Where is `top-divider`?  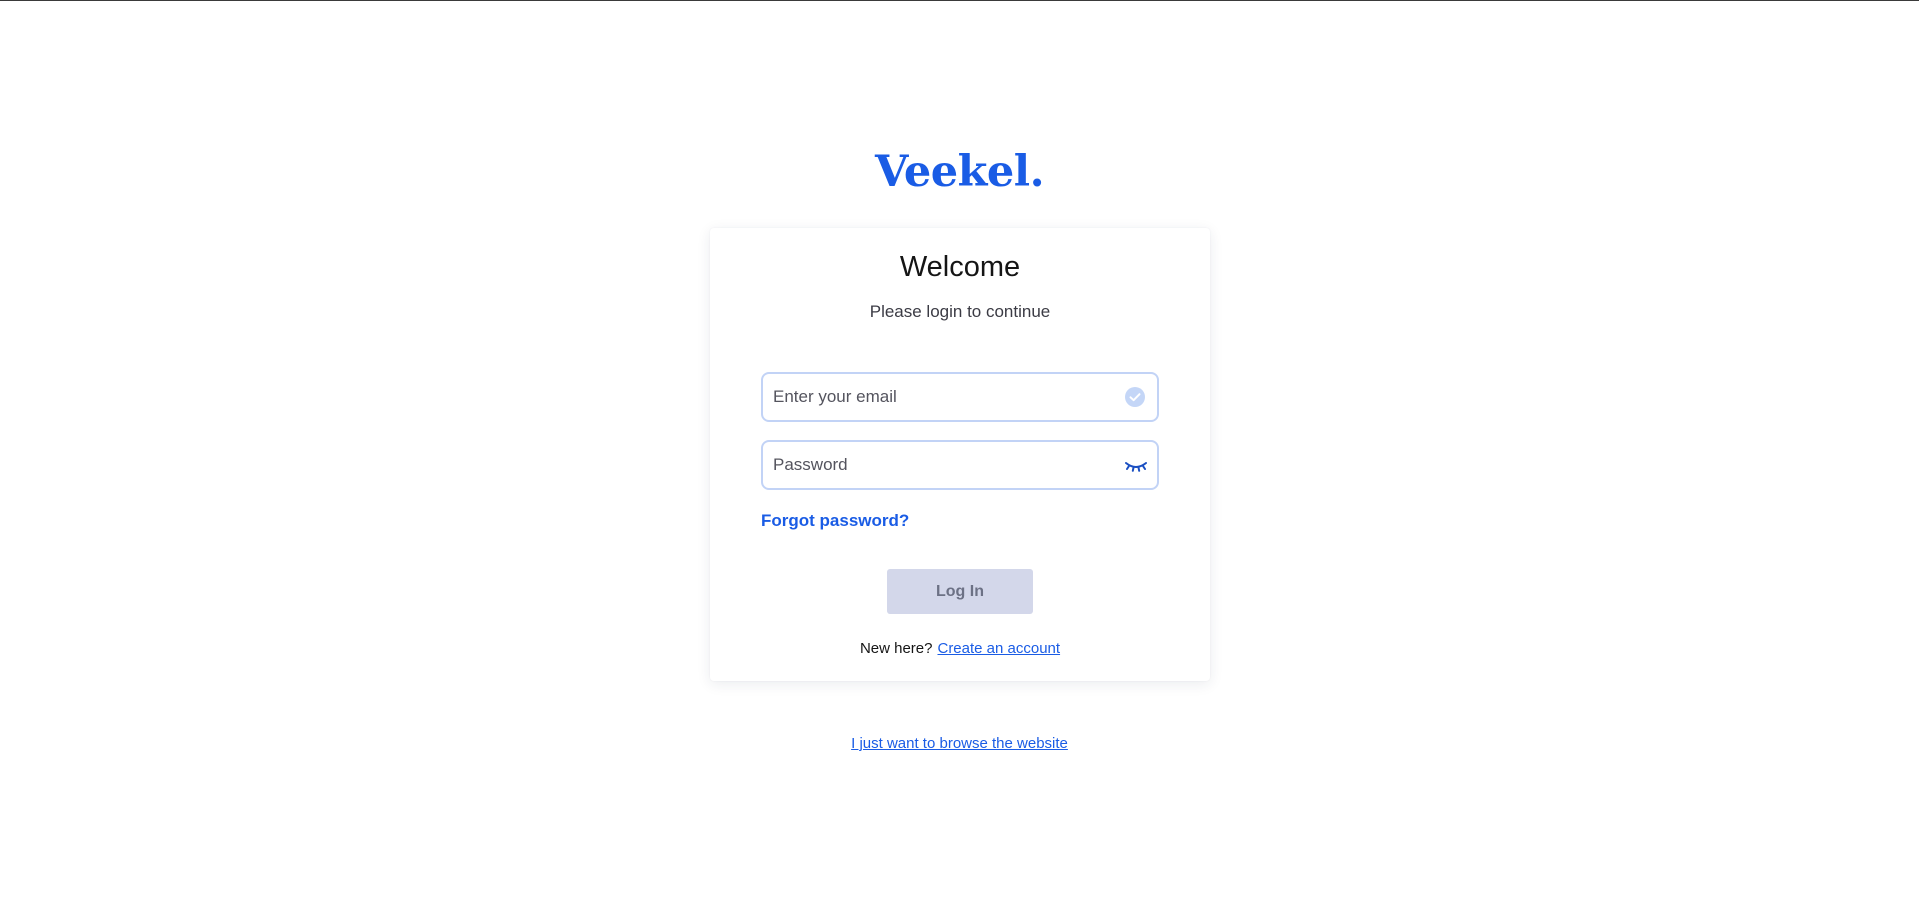 top-divider is located at coordinates (959, 0).